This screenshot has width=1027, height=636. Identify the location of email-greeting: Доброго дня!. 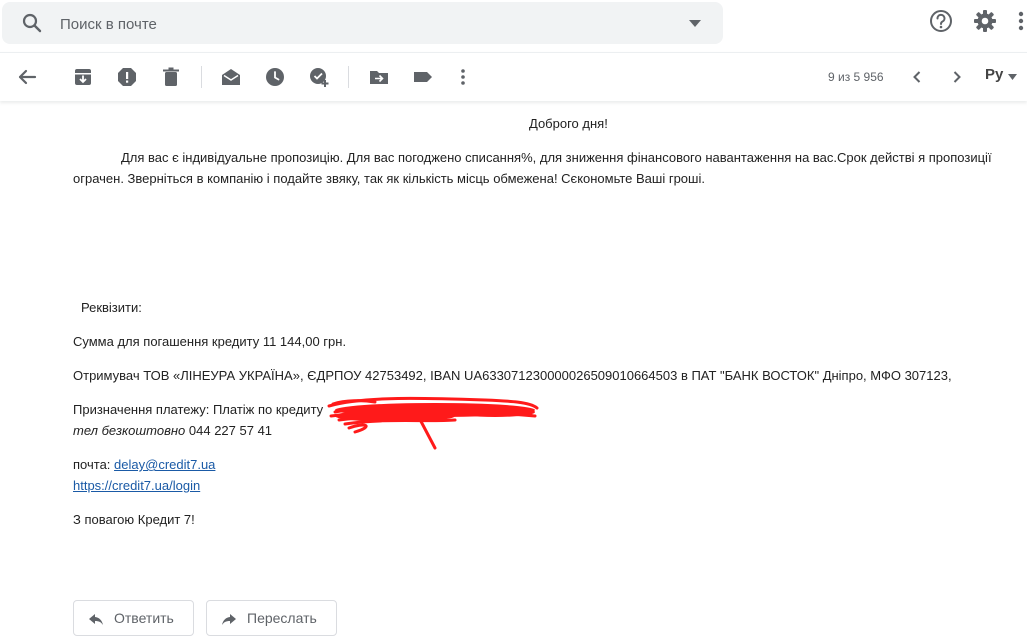
(568, 123).